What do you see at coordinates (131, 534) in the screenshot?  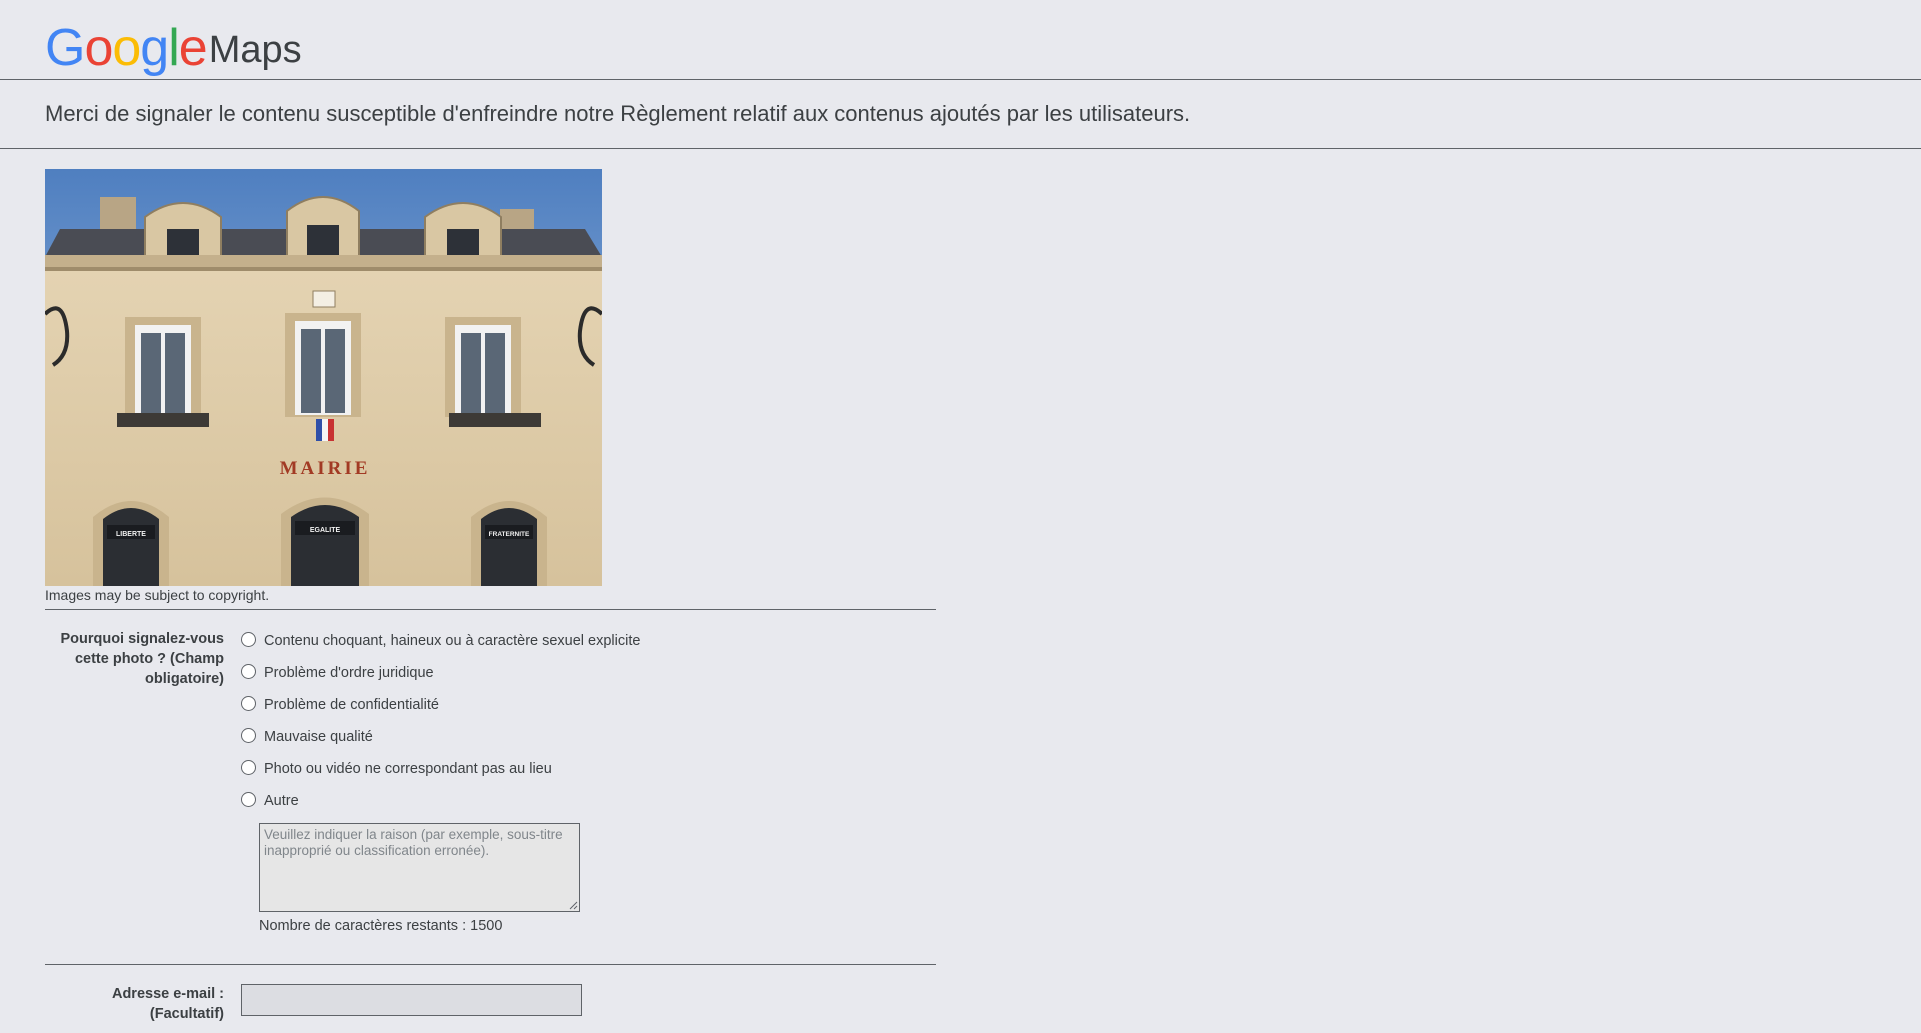 I see `photo-panel-liberte: LIBERTE` at bounding box center [131, 534].